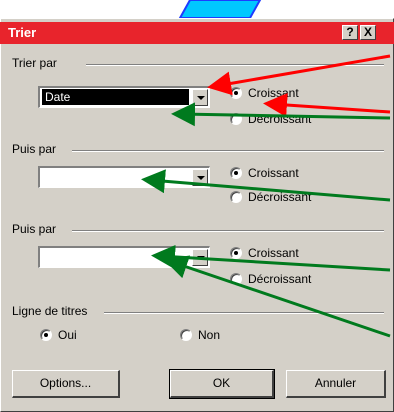  What do you see at coordinates (368, 32) in the screenshot?
I see `close-button: X` at bounding box center [368, 32].